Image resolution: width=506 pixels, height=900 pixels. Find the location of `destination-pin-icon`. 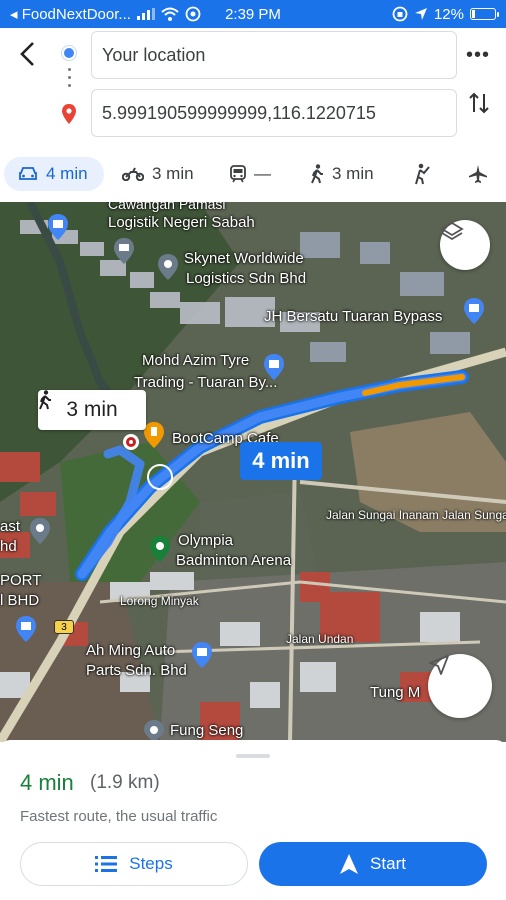

destination-pin-icon is located at coordinates (69, 114).